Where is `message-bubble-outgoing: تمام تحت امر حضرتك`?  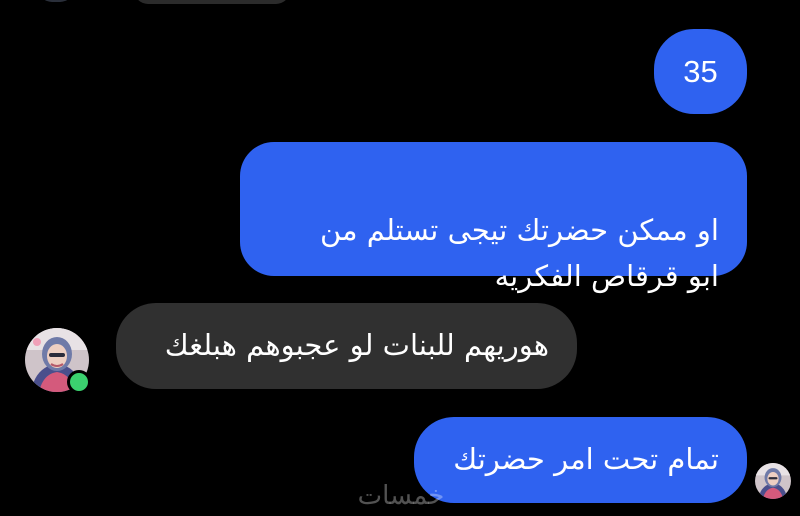
message-bubble-outgoing: تمام تحت امر حضرتك is located at coordinates (580, 460).